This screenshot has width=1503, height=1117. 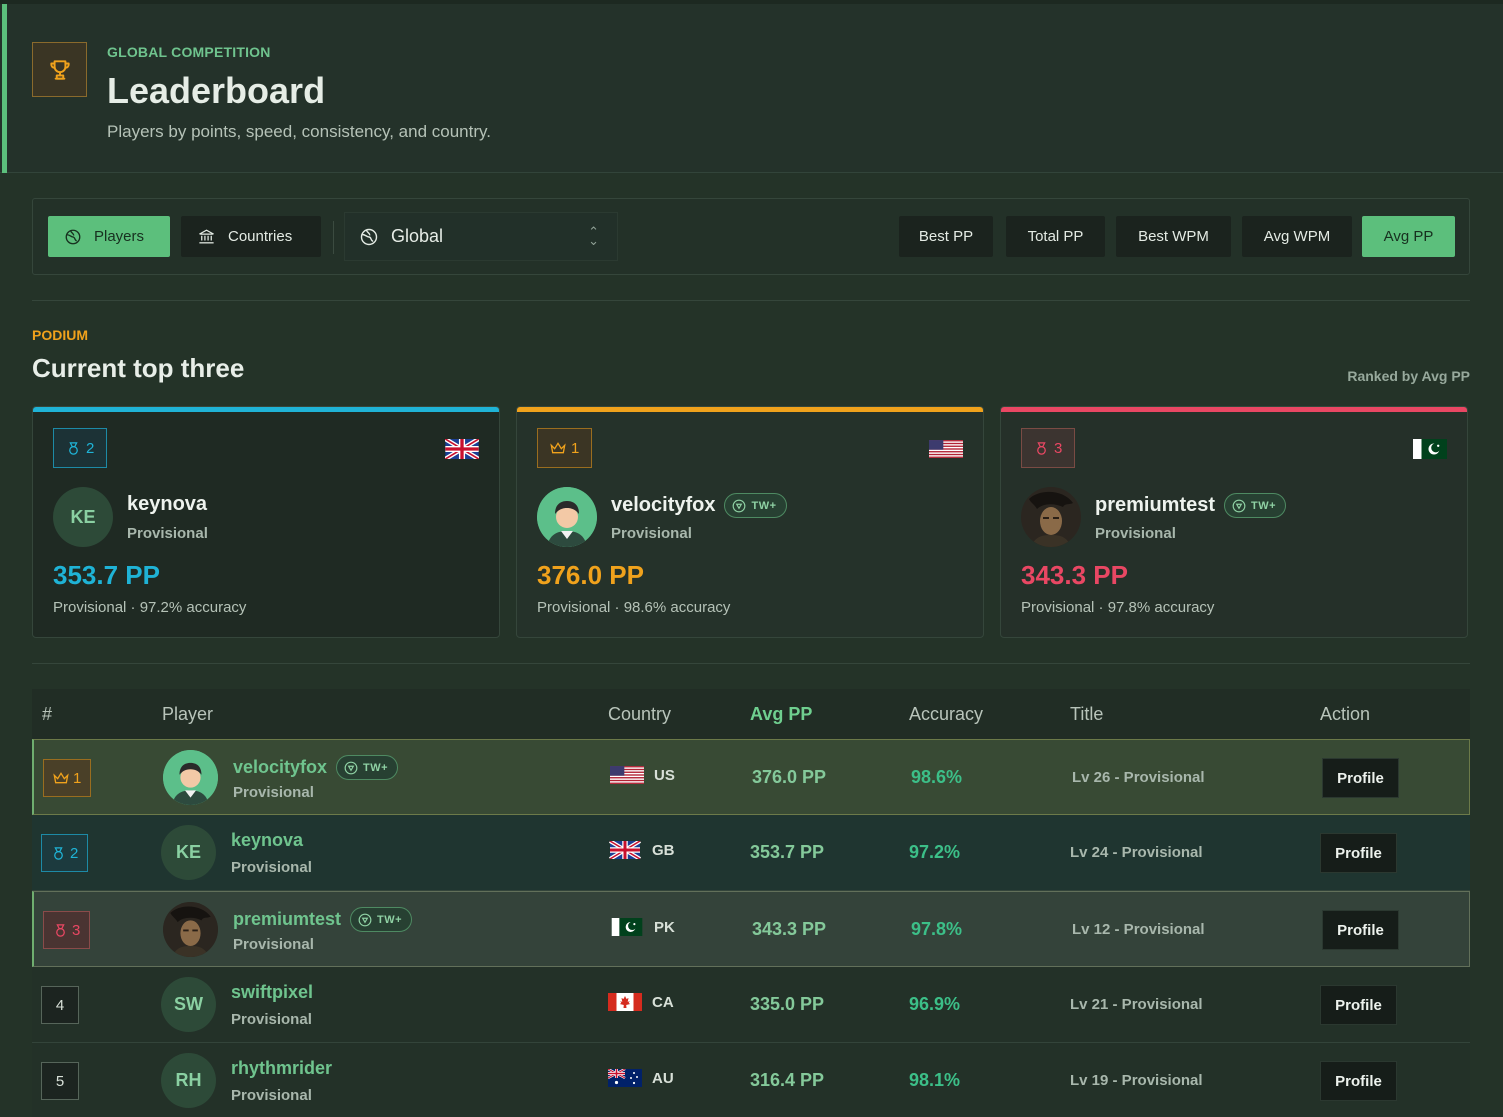 I want to click on column-header-rank: #, so click(x=47, y=714).